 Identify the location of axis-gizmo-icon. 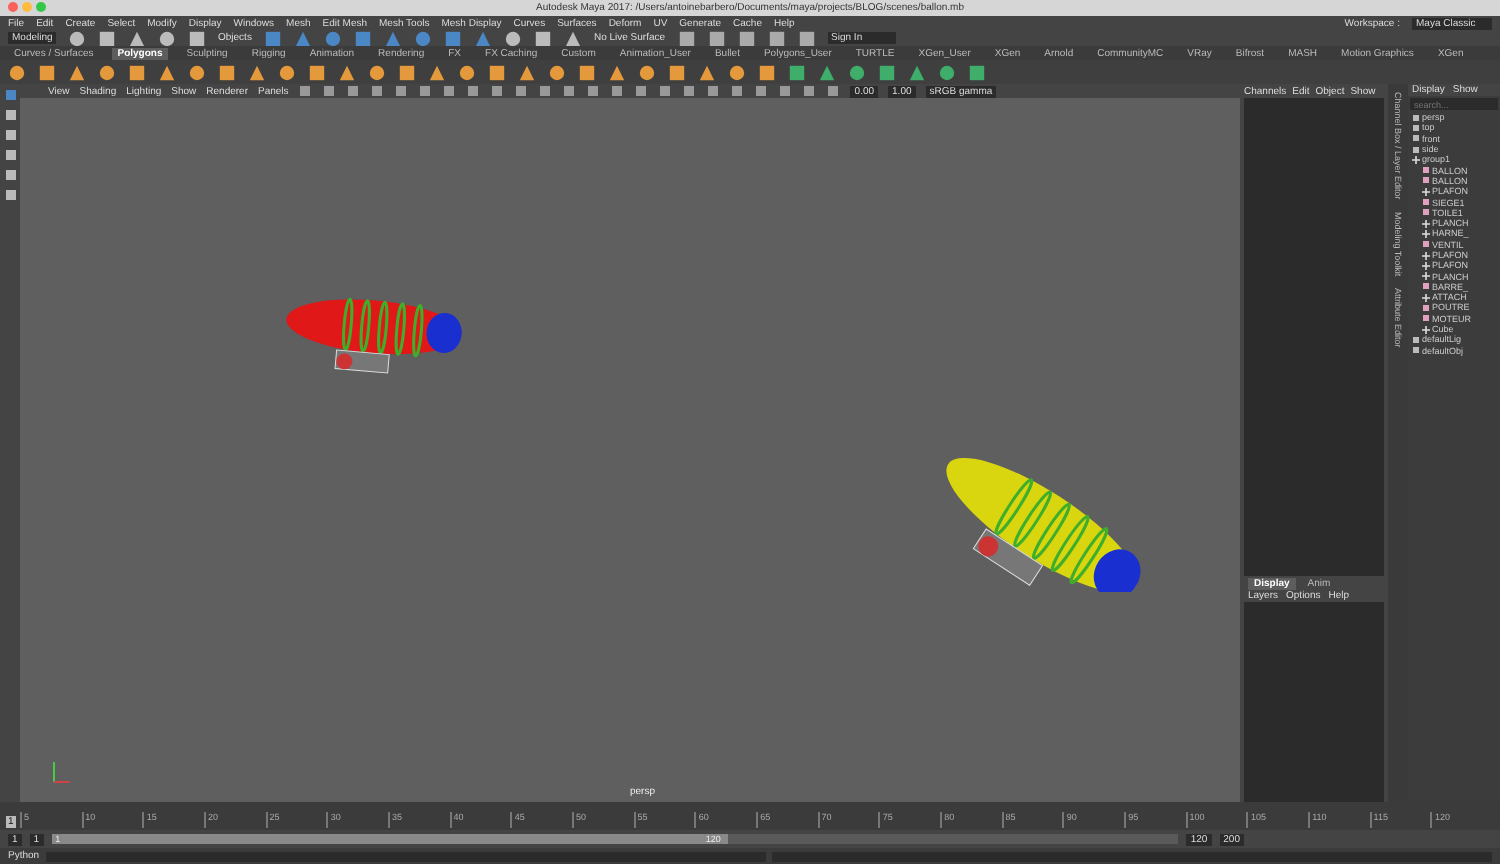
(60, 772).